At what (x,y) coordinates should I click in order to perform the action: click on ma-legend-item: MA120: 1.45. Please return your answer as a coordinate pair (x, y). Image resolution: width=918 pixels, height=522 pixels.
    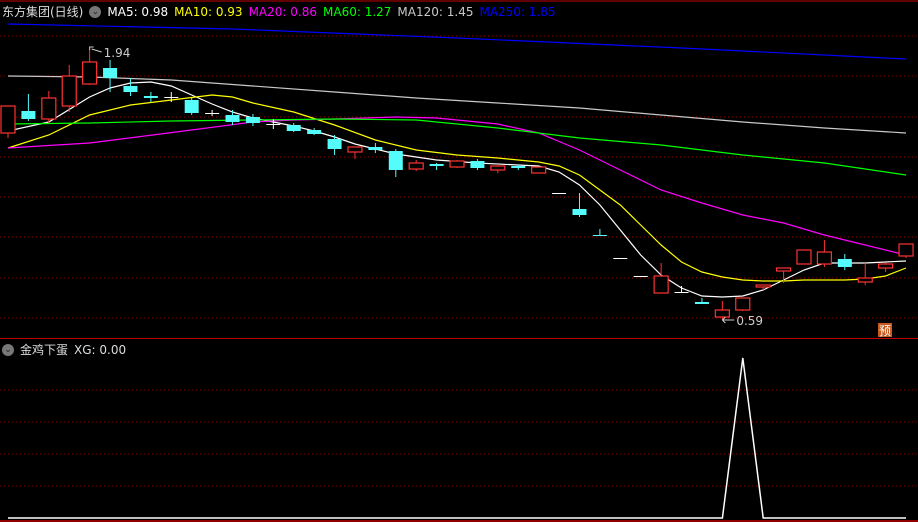
    Looking at the image, I should click on (435, 11).